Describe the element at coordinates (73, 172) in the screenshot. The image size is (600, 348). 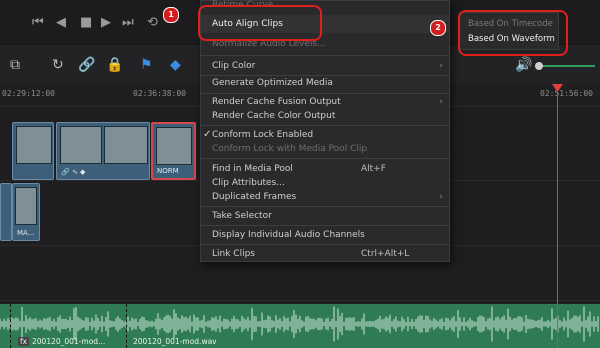
I see `link-icon: 🔗 ∿ ◆` at that location.